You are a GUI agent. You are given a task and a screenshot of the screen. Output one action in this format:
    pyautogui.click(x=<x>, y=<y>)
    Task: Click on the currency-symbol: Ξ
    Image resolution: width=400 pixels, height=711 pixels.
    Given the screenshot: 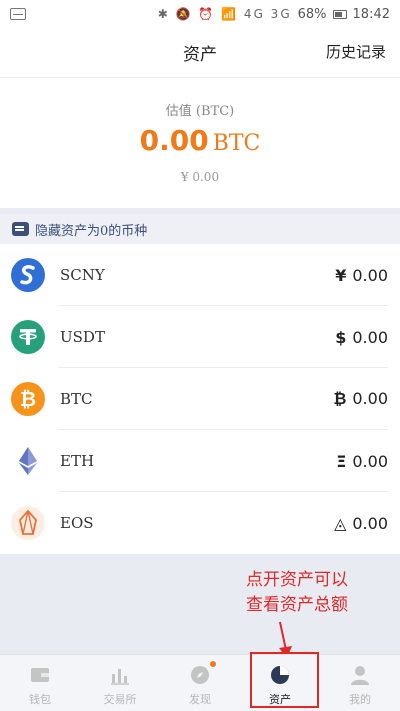 What is the action you would take?
    pyautogui.click(x=341, y=461)
    